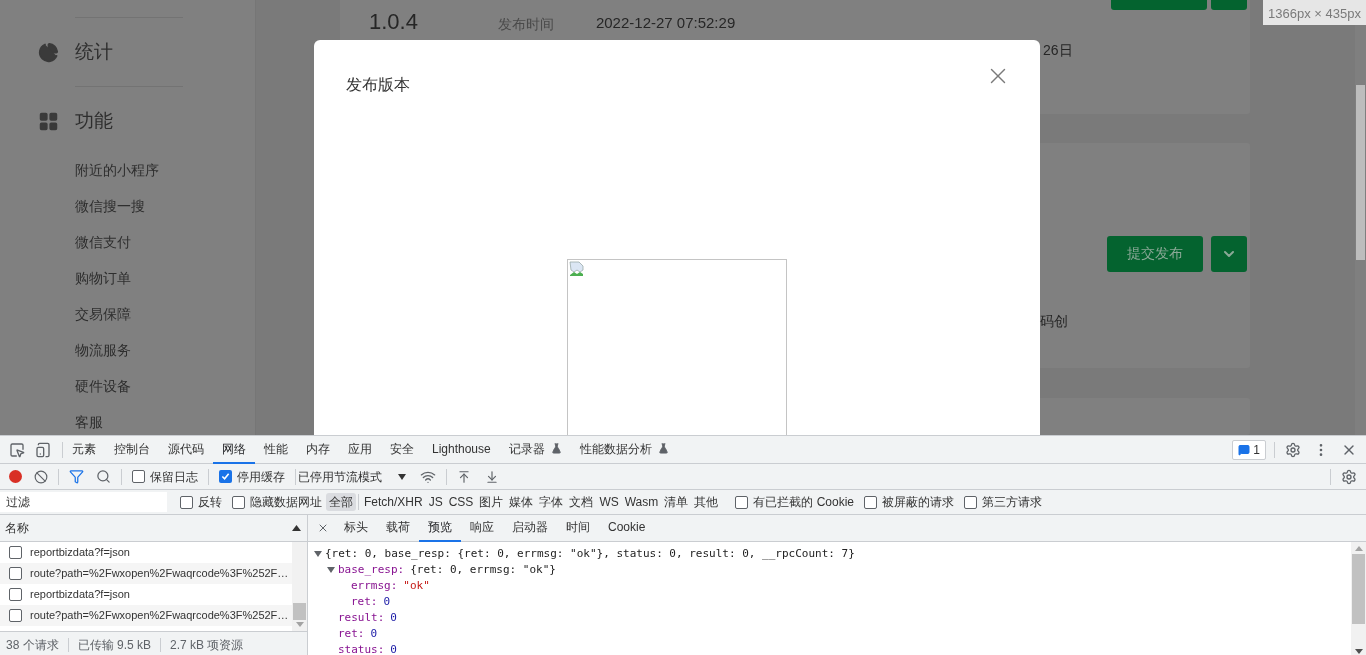 Image resolution: width=1366 pixels, height=655 pixels. I want to click on devtools-tab: 元素, so click(84, 449).